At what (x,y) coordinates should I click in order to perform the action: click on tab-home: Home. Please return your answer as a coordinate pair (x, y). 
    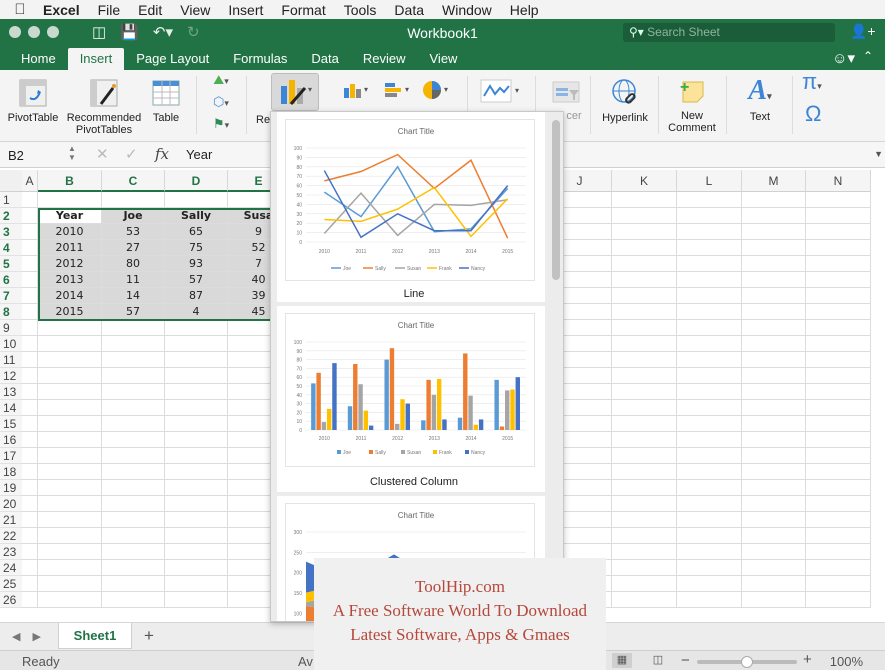
    Looking at the image, I should click on (38, 59).